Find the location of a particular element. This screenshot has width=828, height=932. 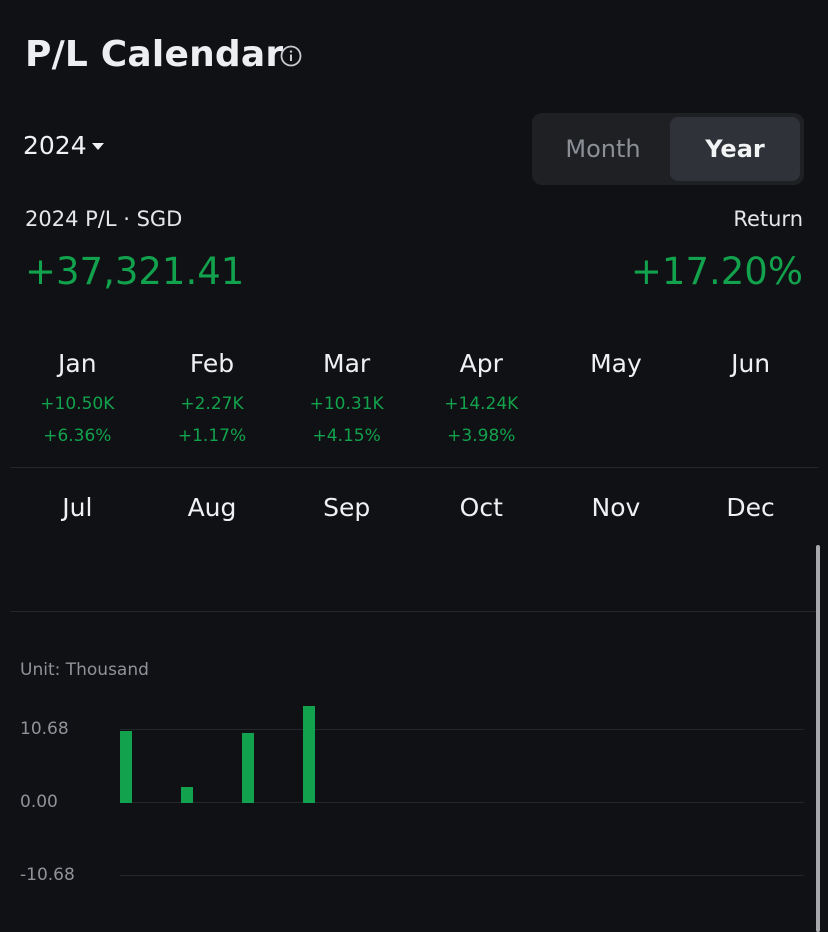

month-name: Nov is located at coordinates (616, 507).